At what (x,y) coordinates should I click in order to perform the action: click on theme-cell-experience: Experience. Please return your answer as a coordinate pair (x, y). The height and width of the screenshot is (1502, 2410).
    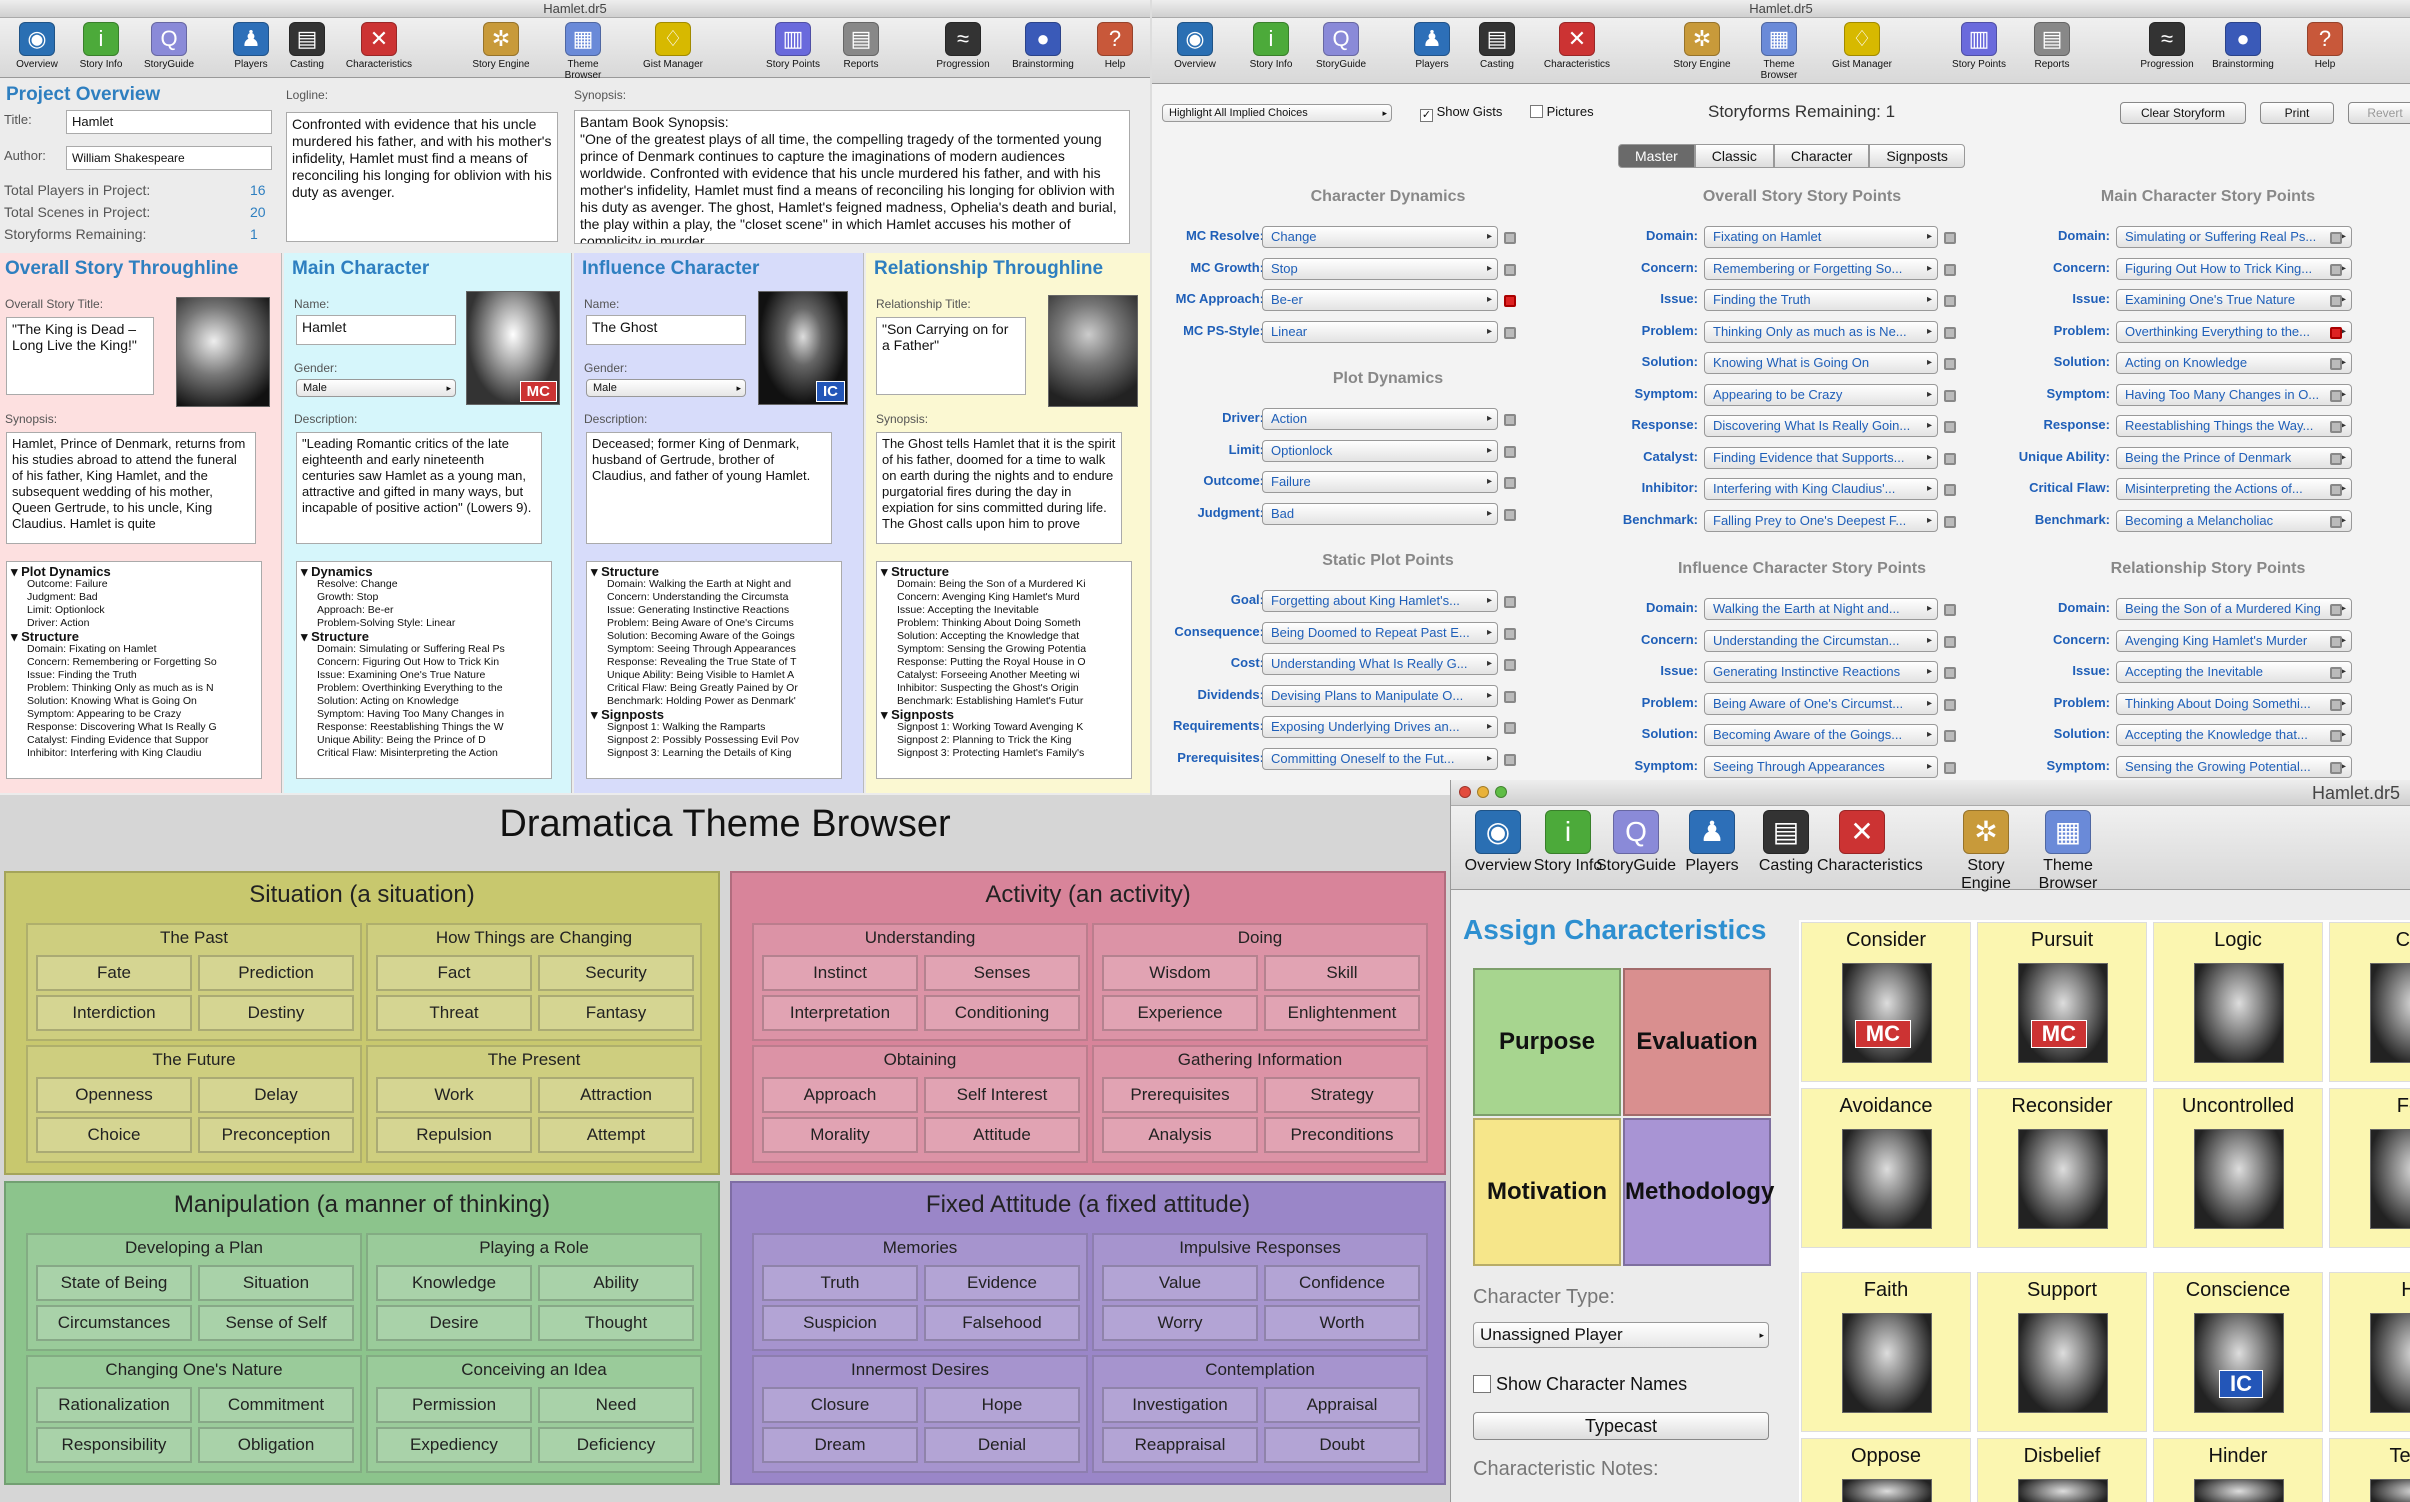
    Looking at the image, I should click on (1180, 1013).